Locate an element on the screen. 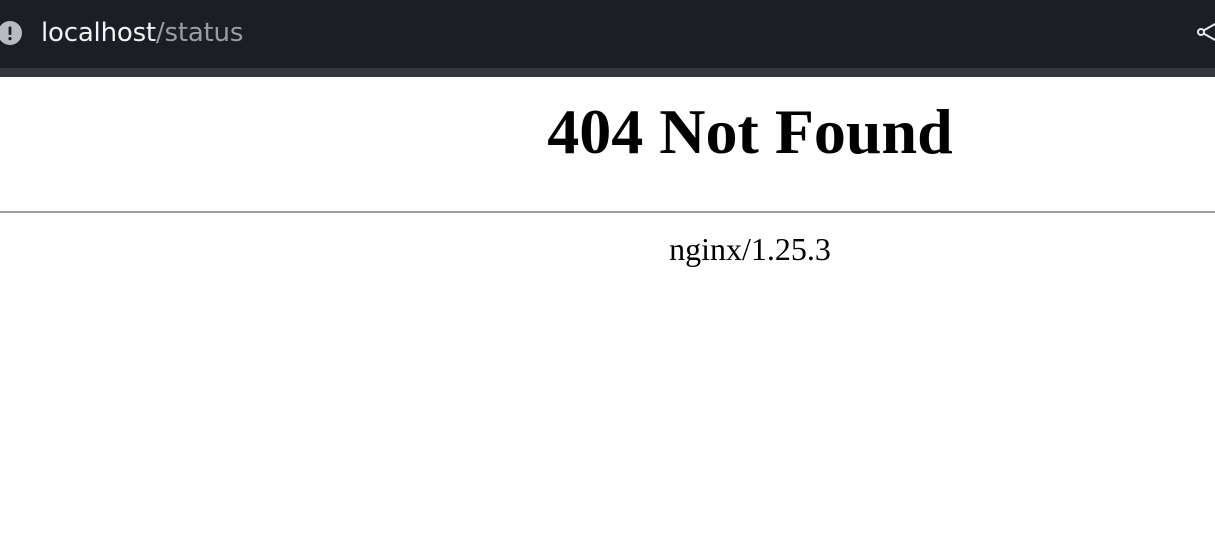  server-signature: nginx/1.25.3 is located at coordinates (750, 249).